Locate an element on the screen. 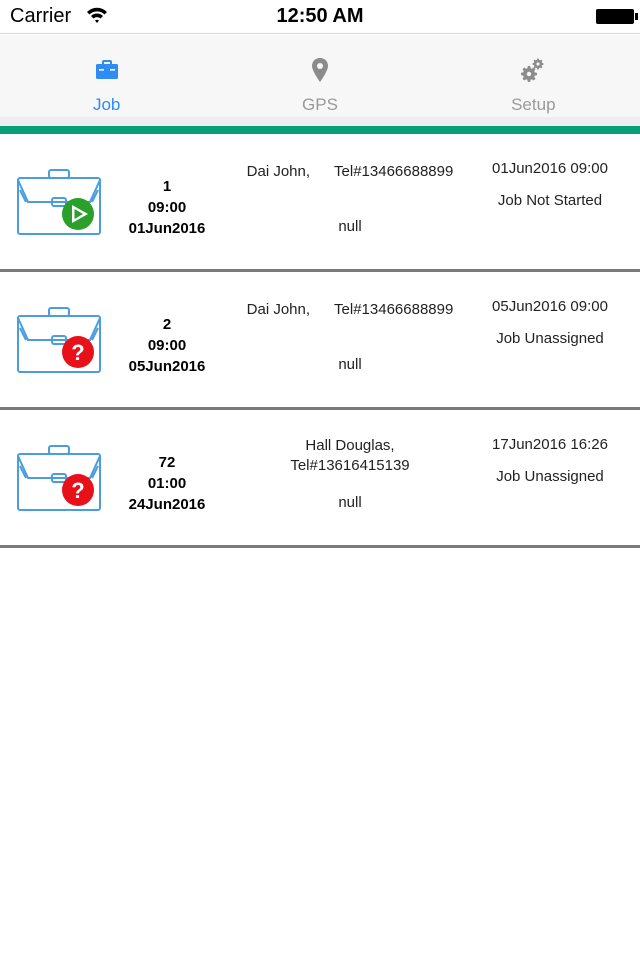 This screenshot has width=640, height=960. job-number: 1 is located at coordinates (167, 186).